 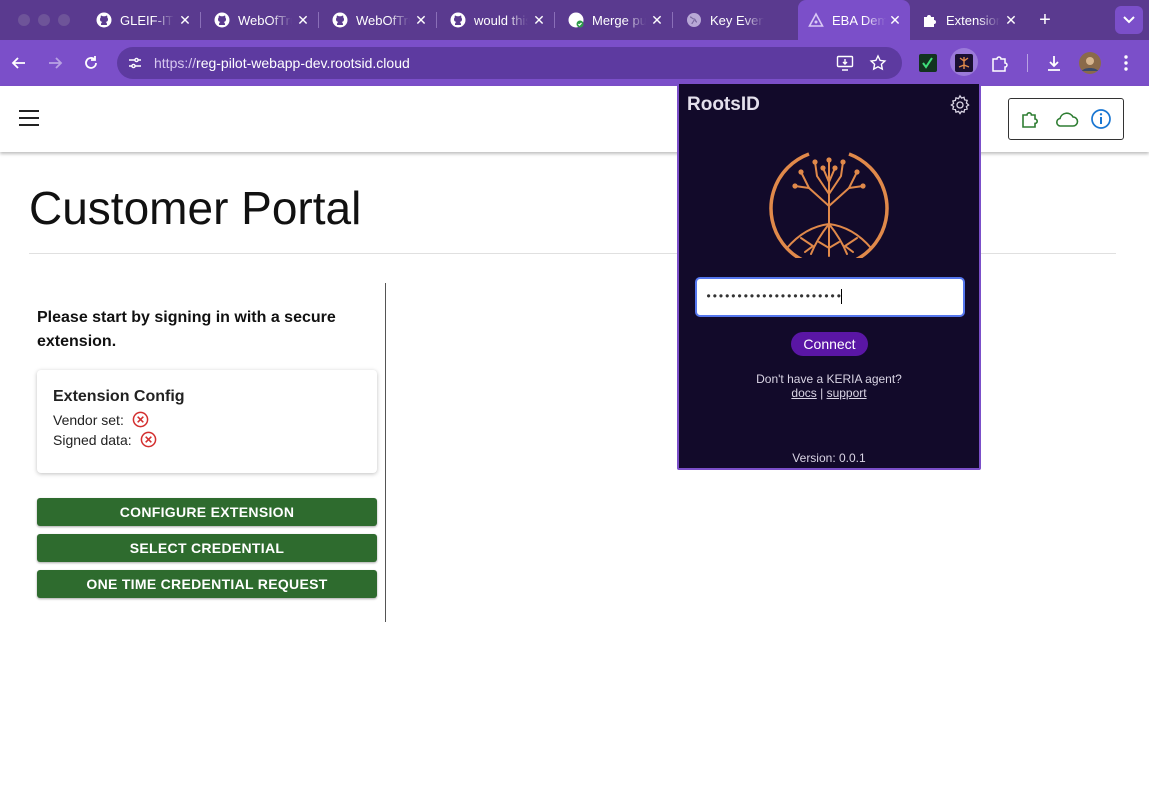 What do you see at coordinates (1101, 119) in the screenshot?
I see `info-icon` at bounding box center [1101, 119].